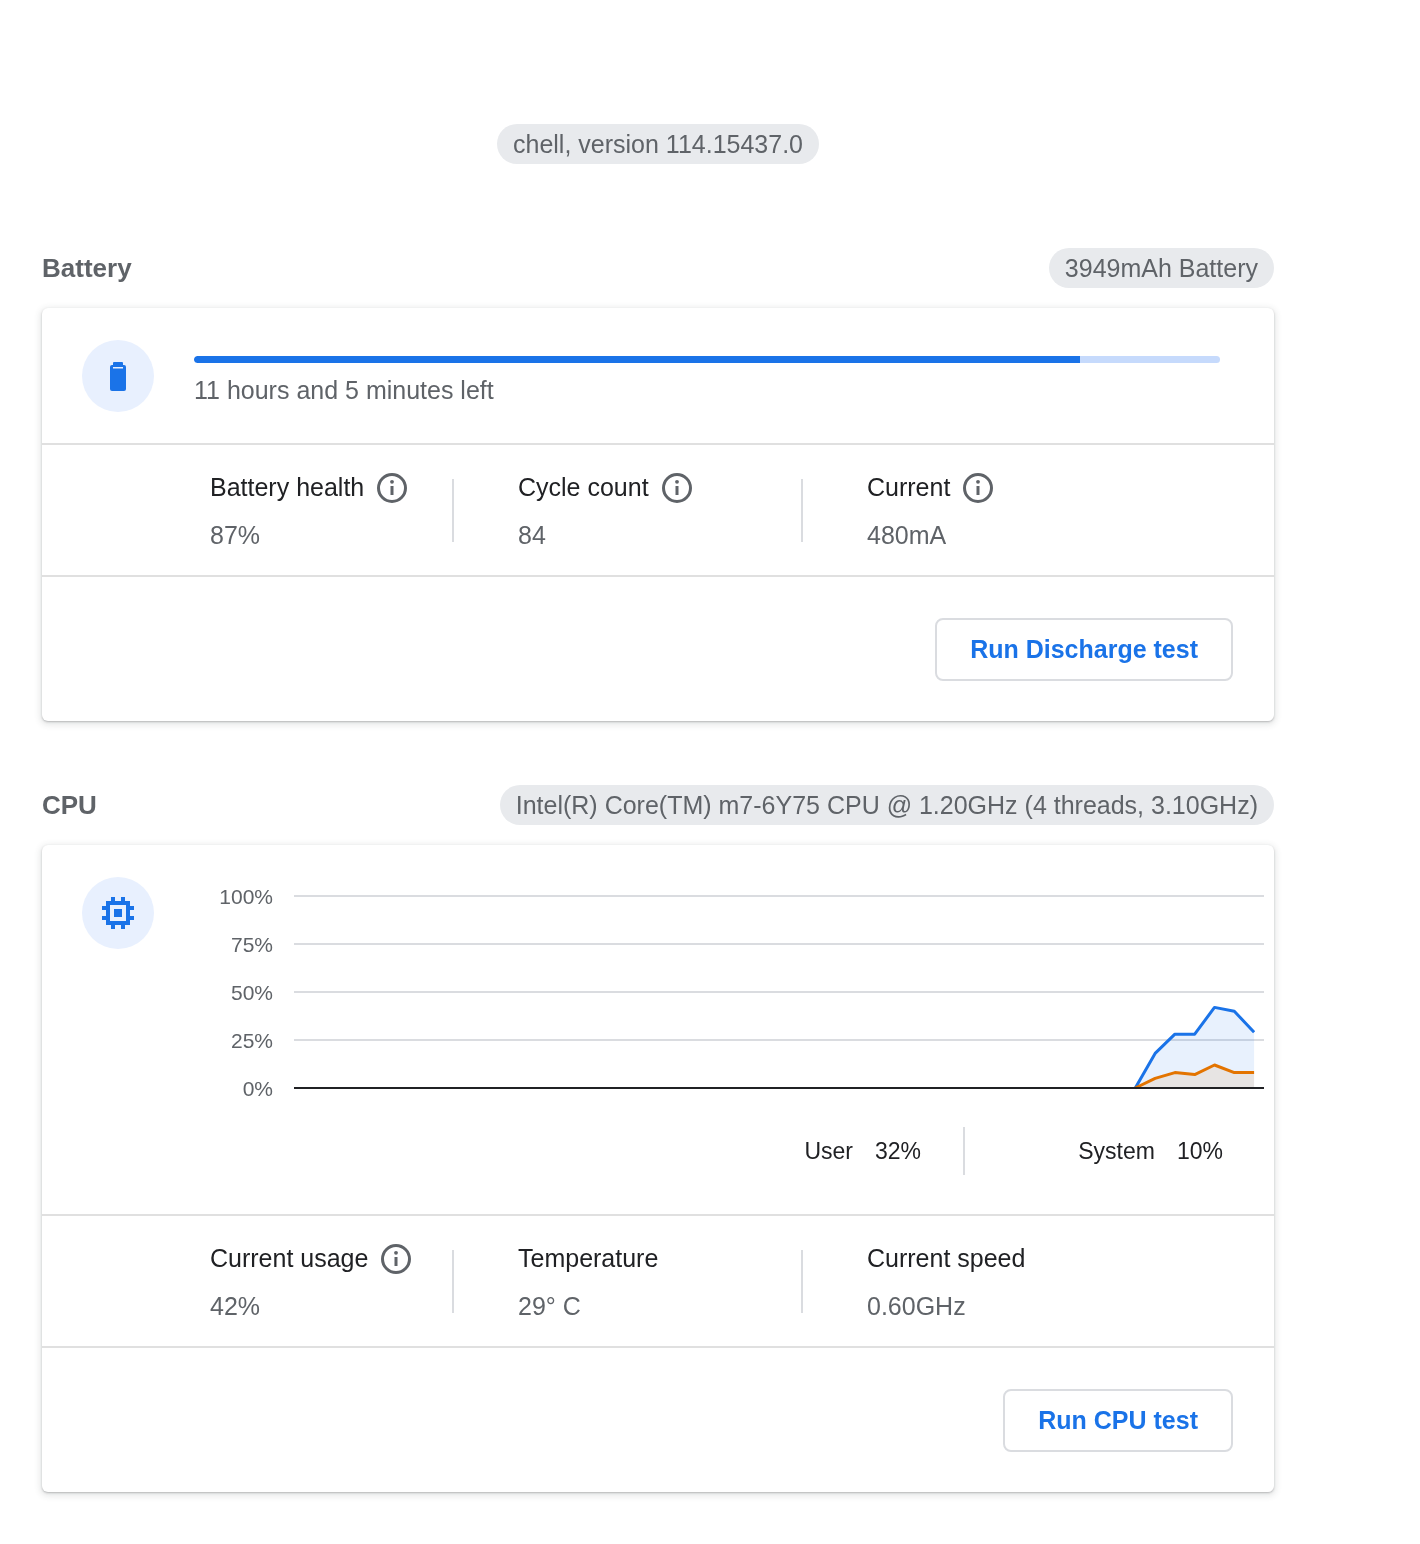 The image size is (1420, 1544). What do you see at coordinates (251, 944) in the screenshot?
I see `axis-tick-label: 75%` at bounding box center [251, 944].